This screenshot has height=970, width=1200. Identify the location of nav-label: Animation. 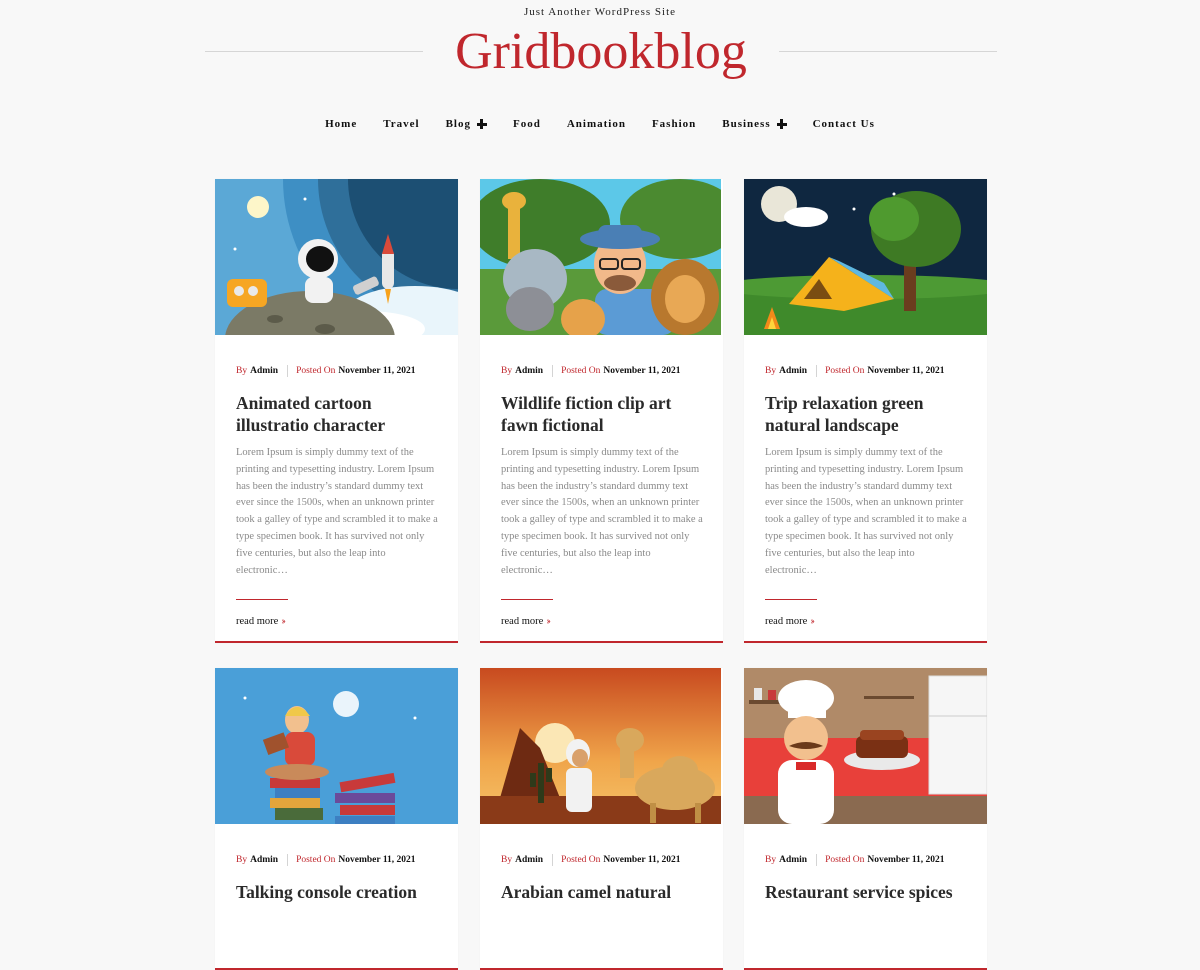
(596, 124).